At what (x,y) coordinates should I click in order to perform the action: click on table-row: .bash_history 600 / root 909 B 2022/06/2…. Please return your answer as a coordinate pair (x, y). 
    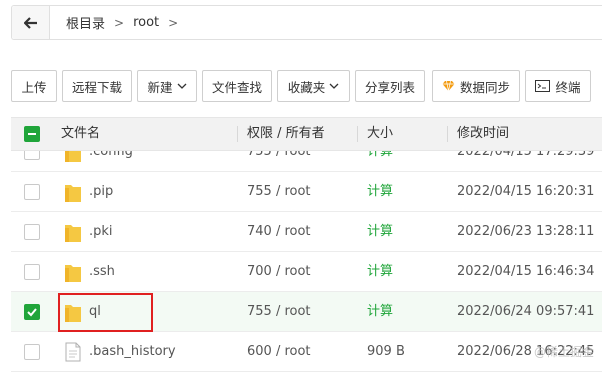
    Looking at the image, I should click on (306, 352).